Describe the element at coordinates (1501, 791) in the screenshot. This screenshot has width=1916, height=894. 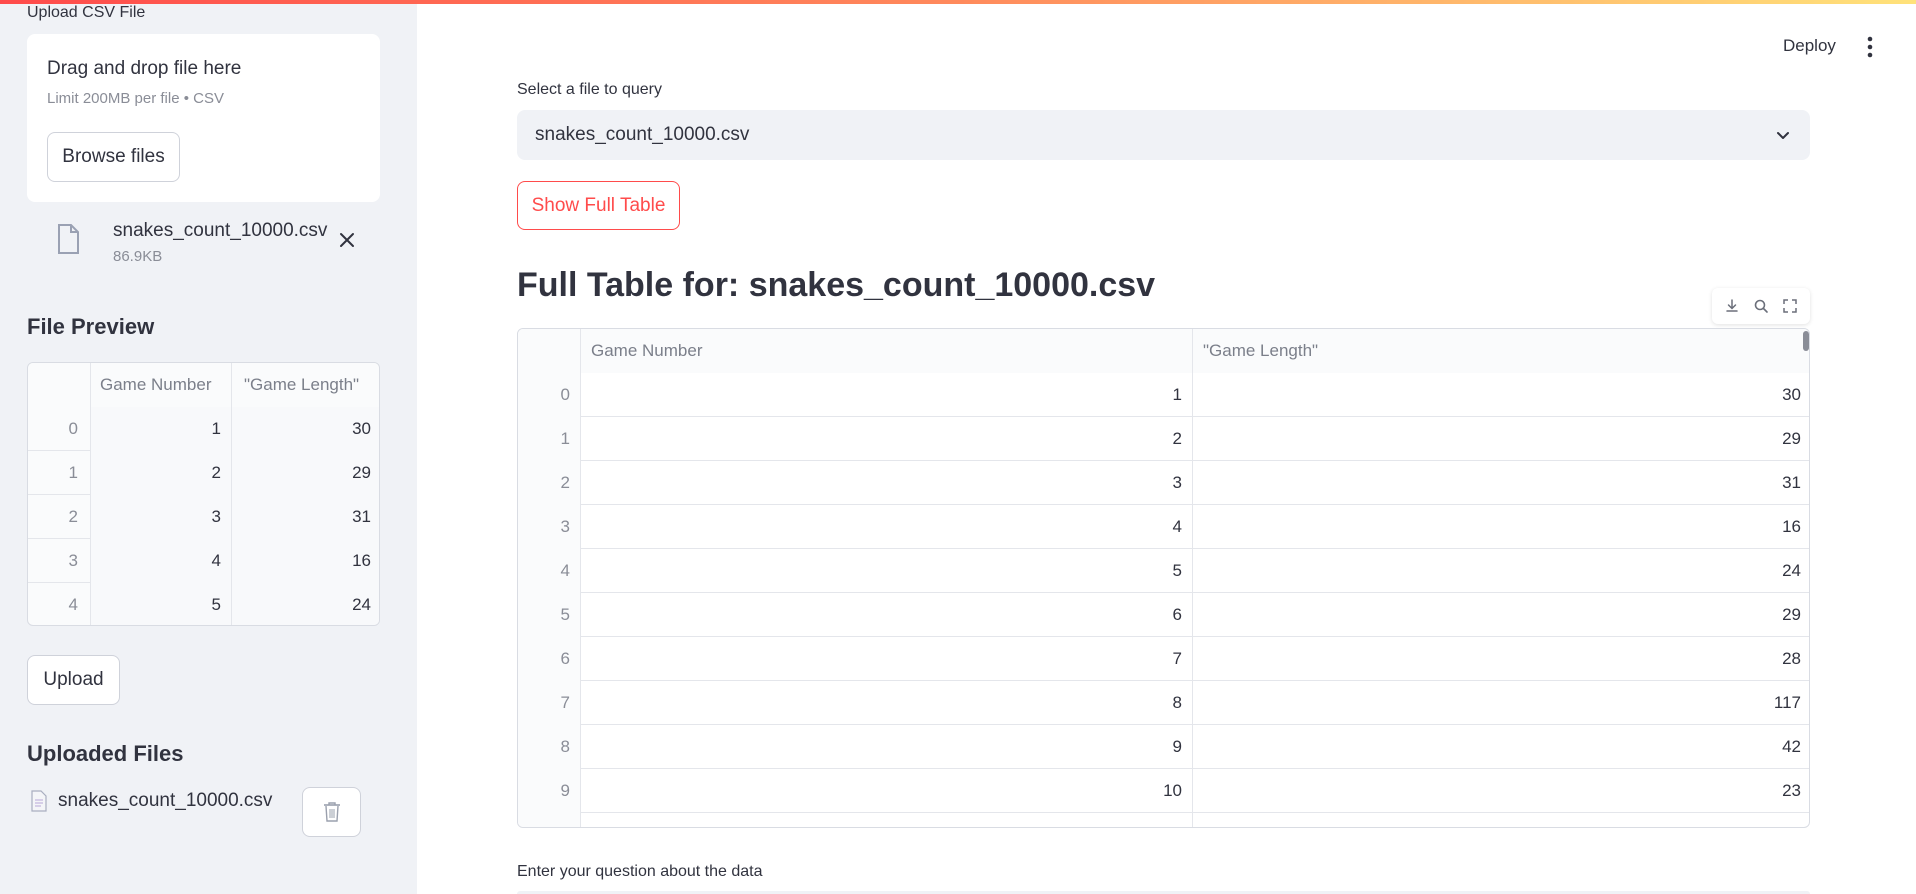
I see `table-cell: 23` at that location.